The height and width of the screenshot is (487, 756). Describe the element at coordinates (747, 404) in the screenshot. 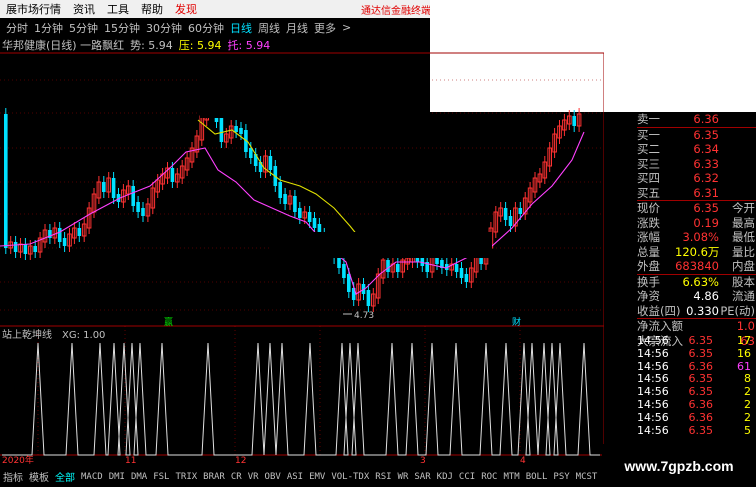

I see `tick-volume: 2` at that location.